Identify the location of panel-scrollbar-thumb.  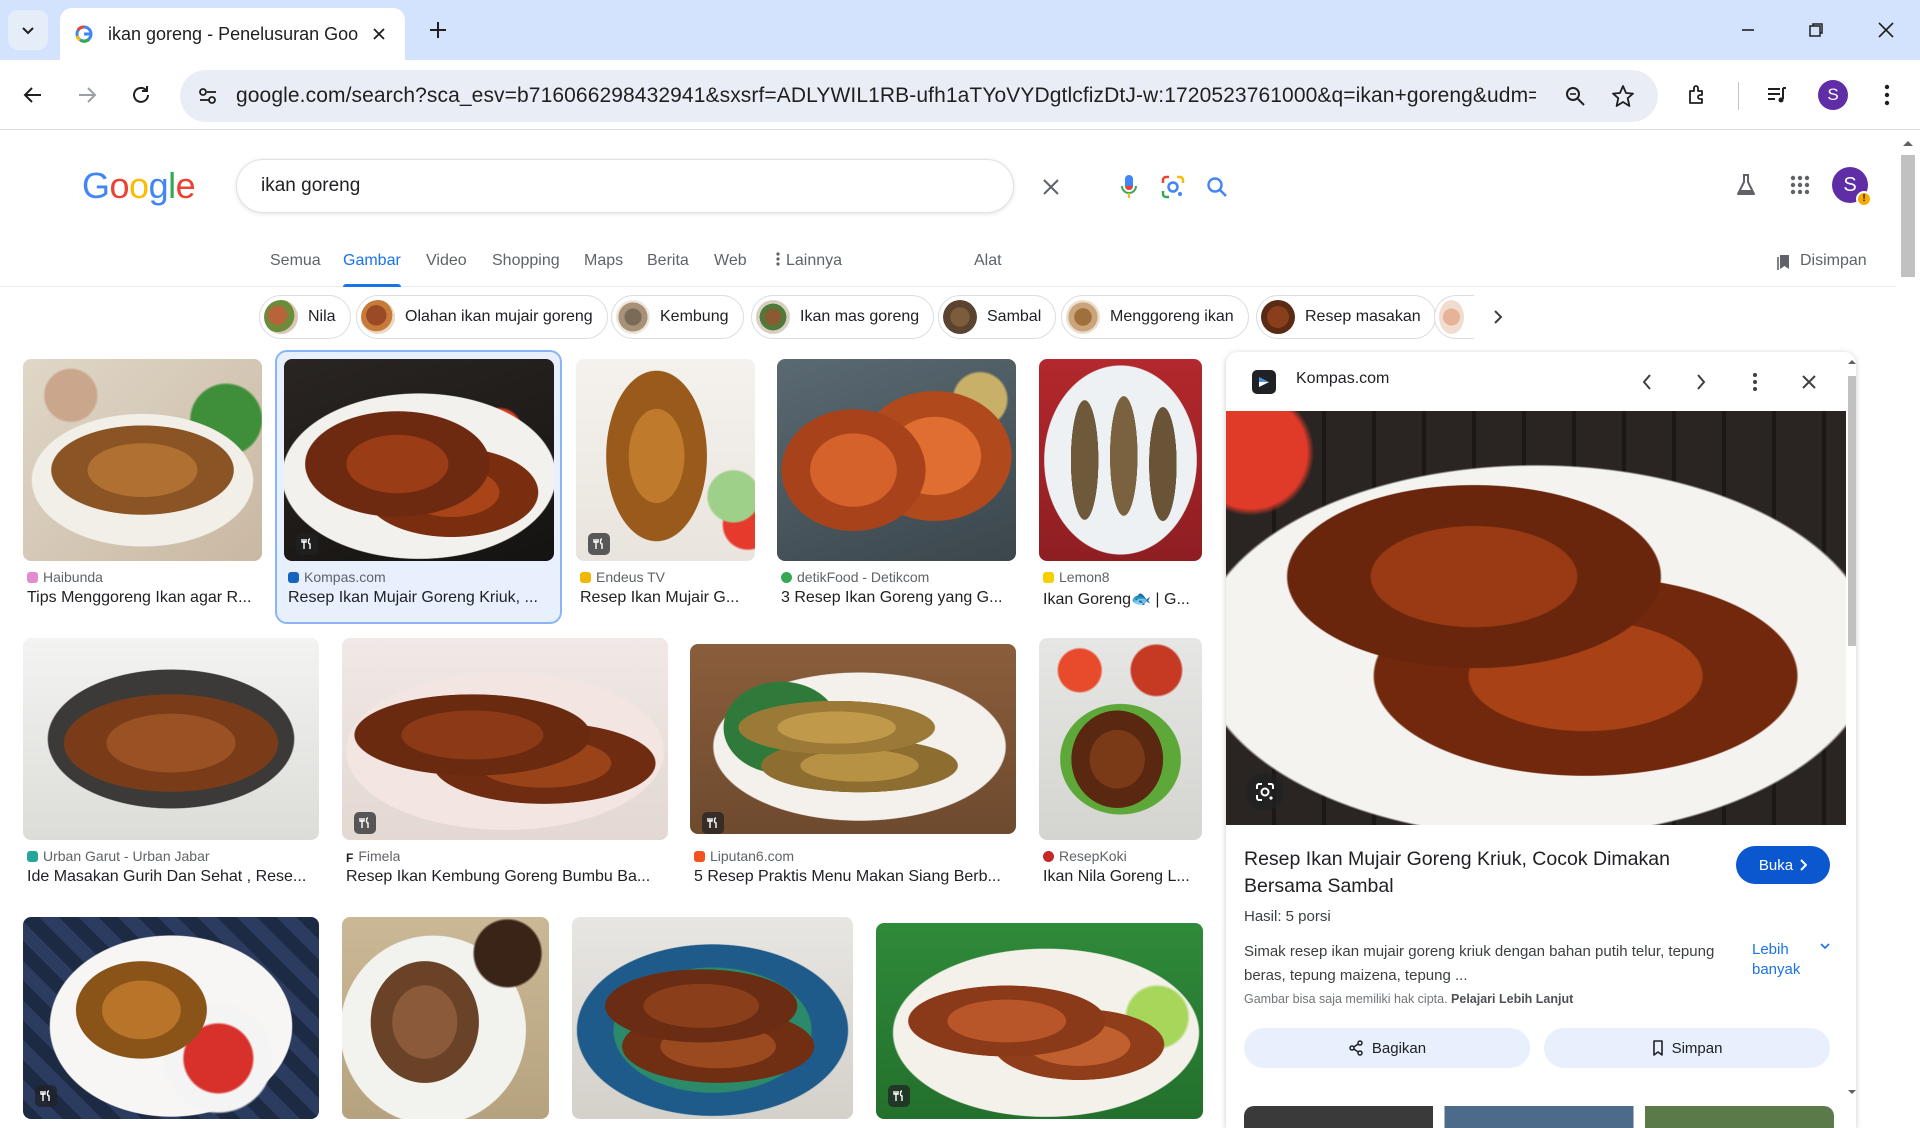
(1852, 511).